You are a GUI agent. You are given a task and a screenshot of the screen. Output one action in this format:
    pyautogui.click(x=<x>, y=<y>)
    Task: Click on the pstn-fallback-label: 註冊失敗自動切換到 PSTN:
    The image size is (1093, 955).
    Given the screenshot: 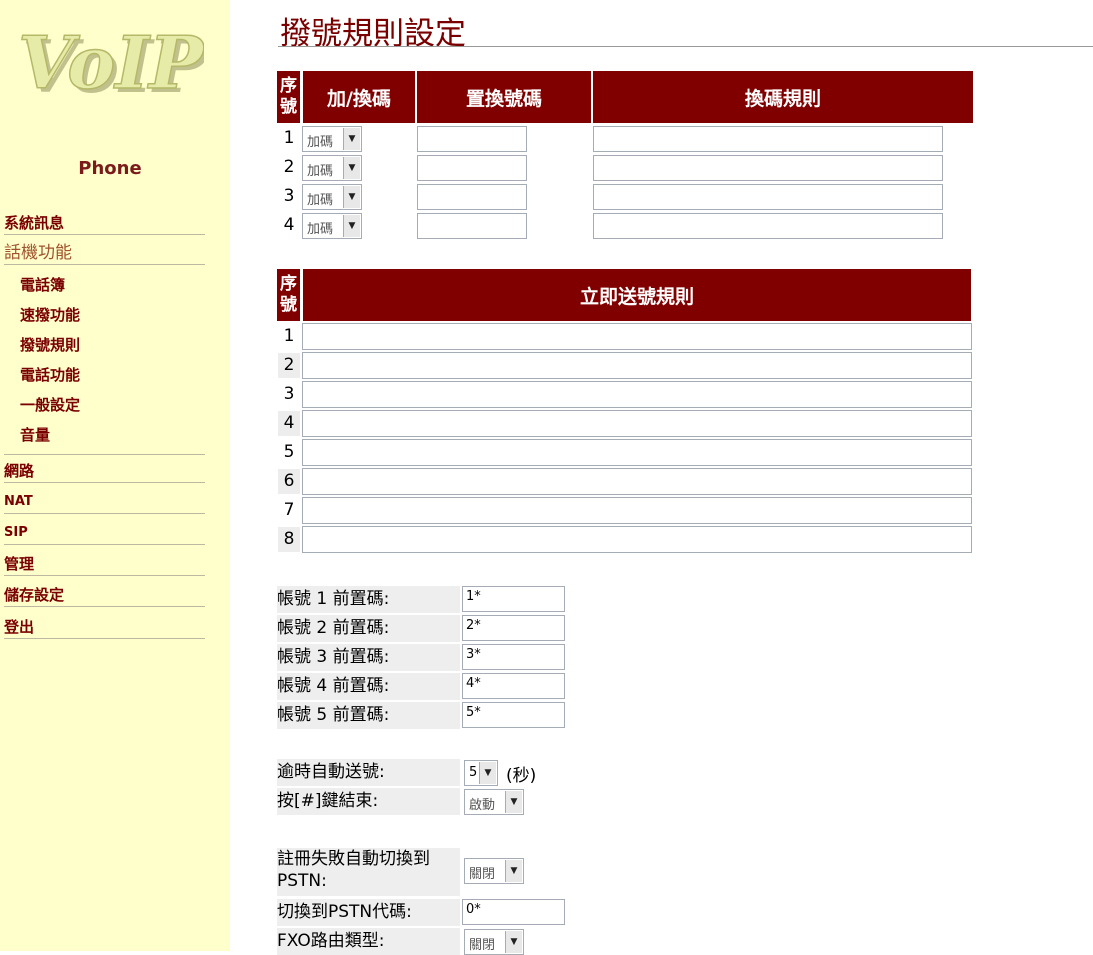 What is the action you would take?
    pyautogui.click(x=368, y=872)
    